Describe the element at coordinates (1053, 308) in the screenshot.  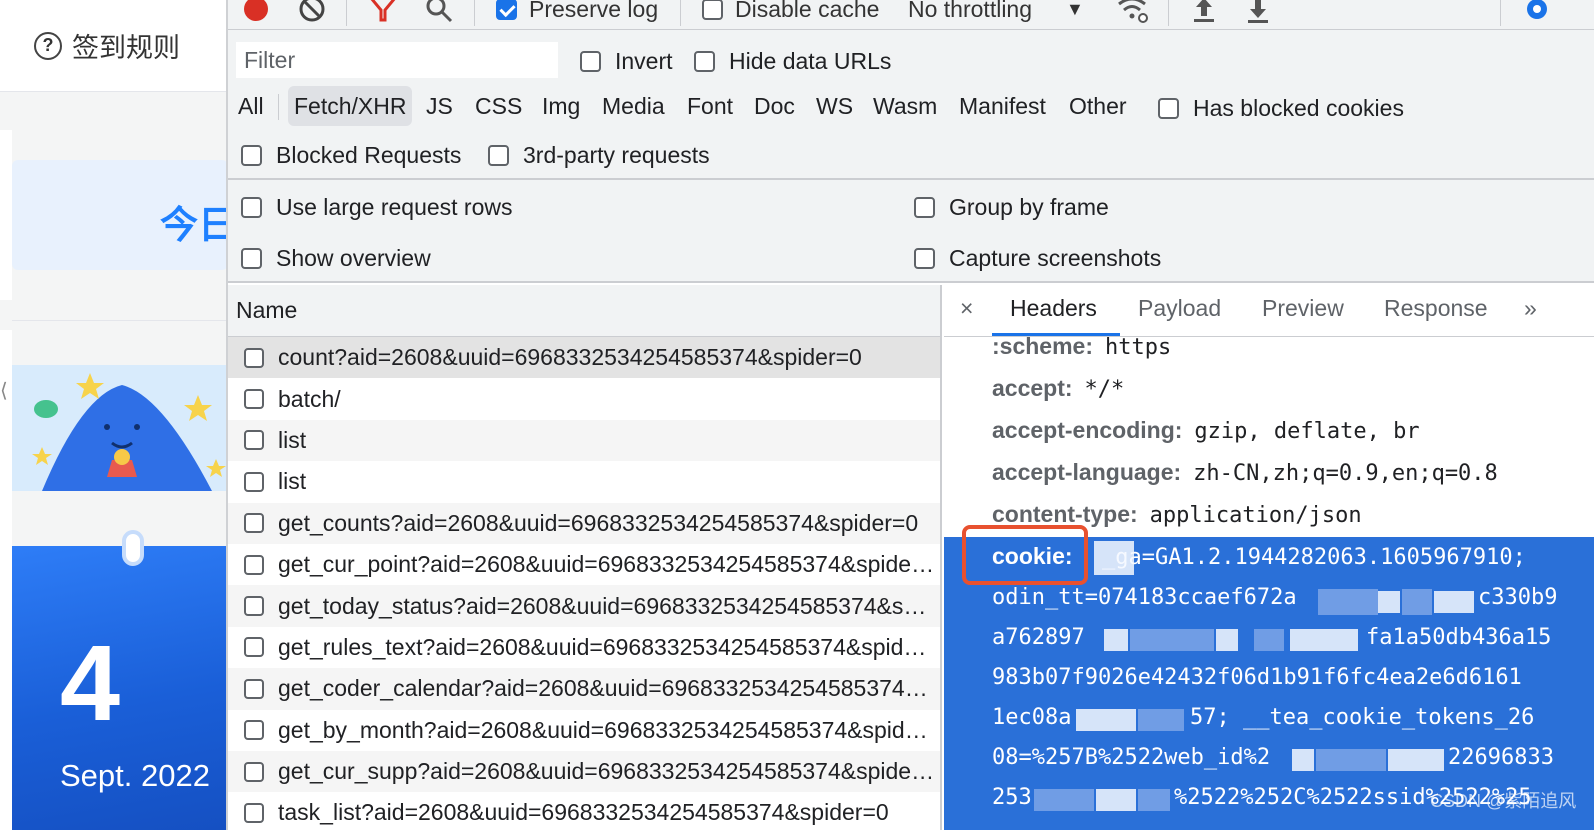
I see `tab-headers: Headers` at that location.